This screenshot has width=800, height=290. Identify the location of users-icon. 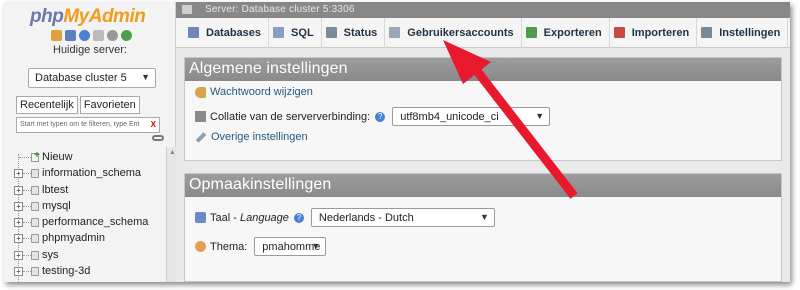
(395, 32).